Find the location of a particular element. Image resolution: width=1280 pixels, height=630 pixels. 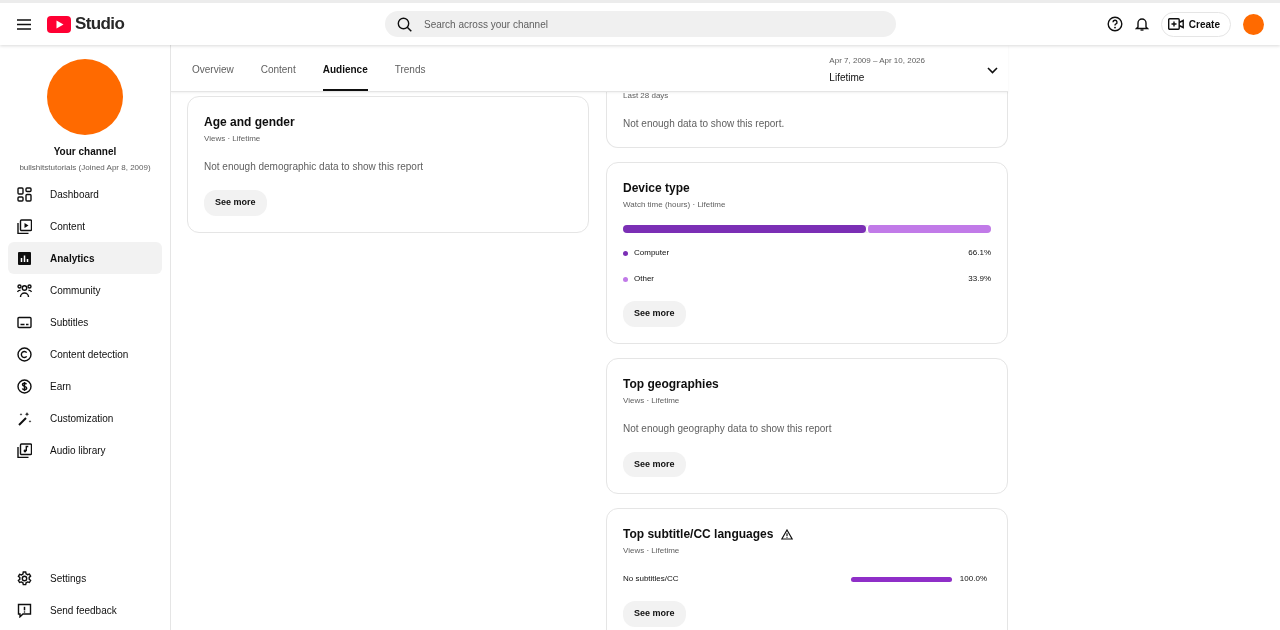

dashboard-icon is located at coordinates (24, 194).